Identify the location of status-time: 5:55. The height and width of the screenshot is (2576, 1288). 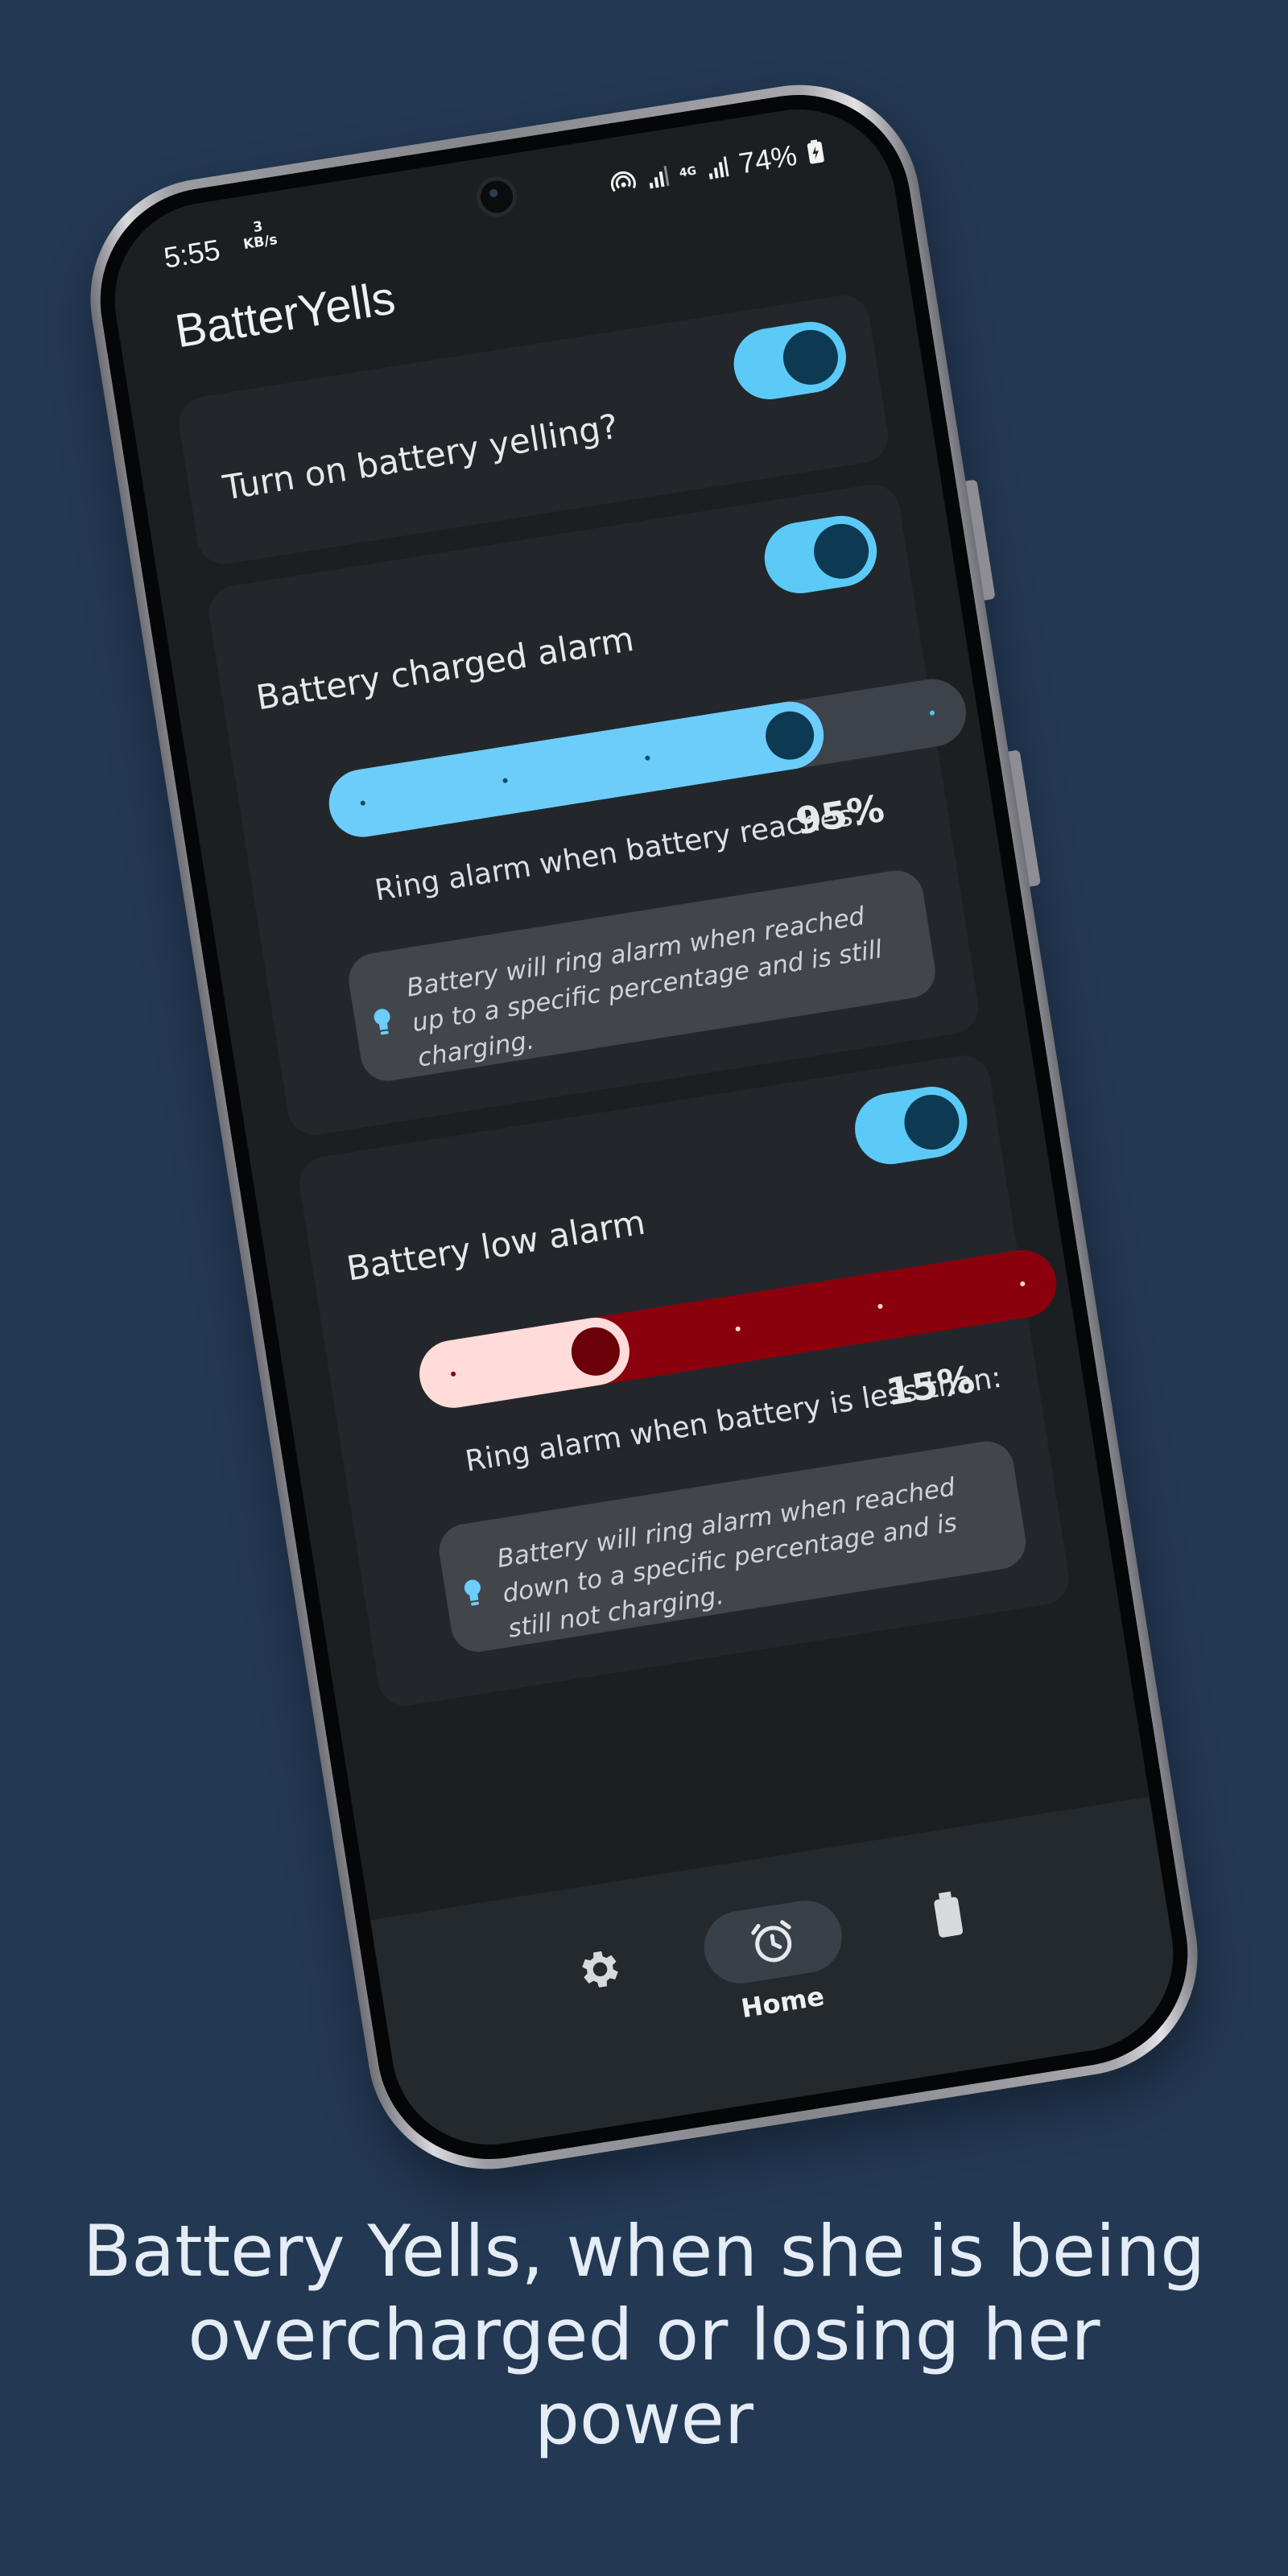
(192, 254).